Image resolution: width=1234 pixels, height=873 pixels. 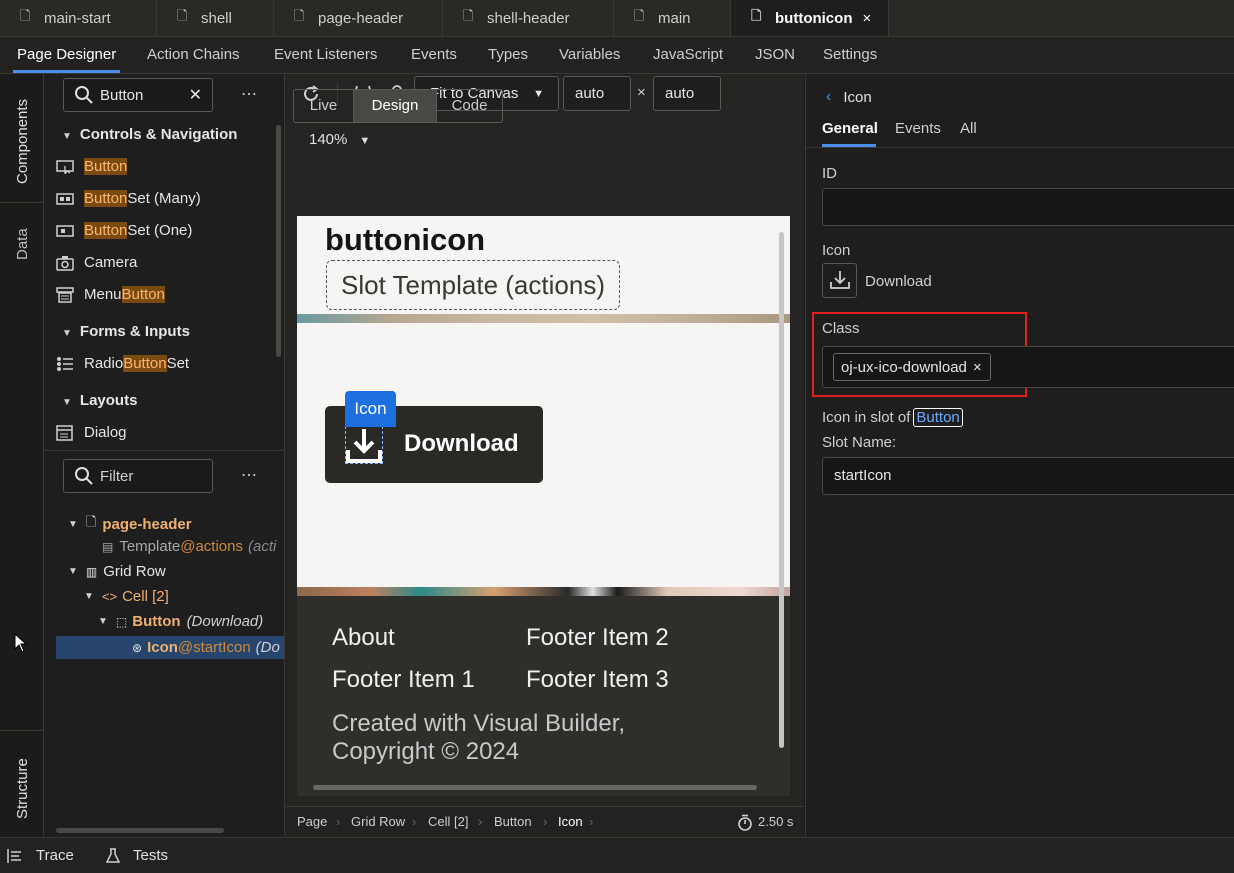 I want to click on grid-icon: ▥, so click(x=91, y=571).